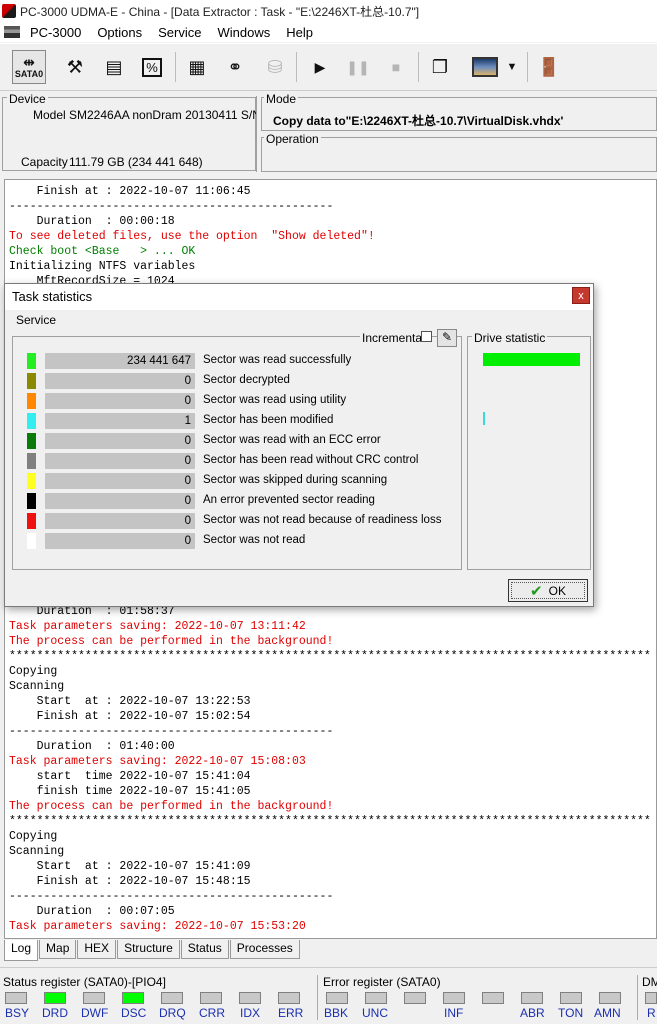 The width and height of the screenshot is (657, 1024). Describe the element at coordinates (264, 949) in the screenshot. I see `tab-processes: Processes` at that location.